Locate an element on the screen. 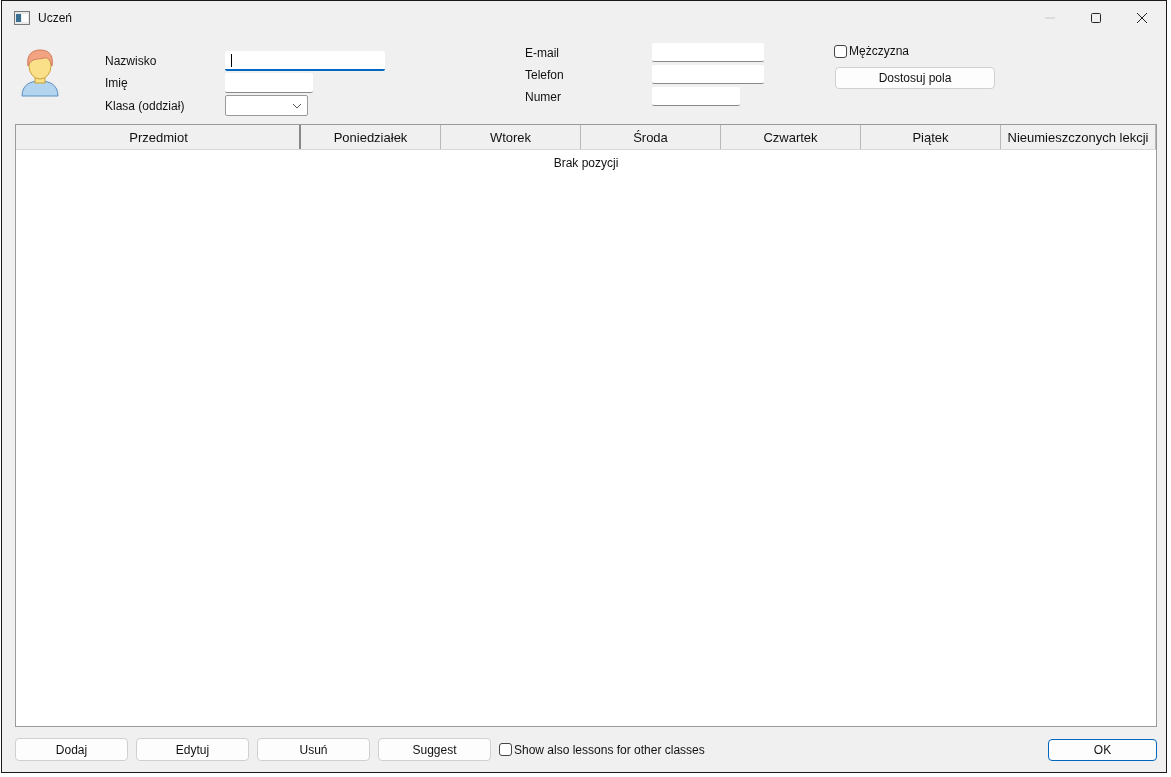 The height and width of the screenshot is (777, 1171). action-button: Dodaj is located at coordinates (71, 749).